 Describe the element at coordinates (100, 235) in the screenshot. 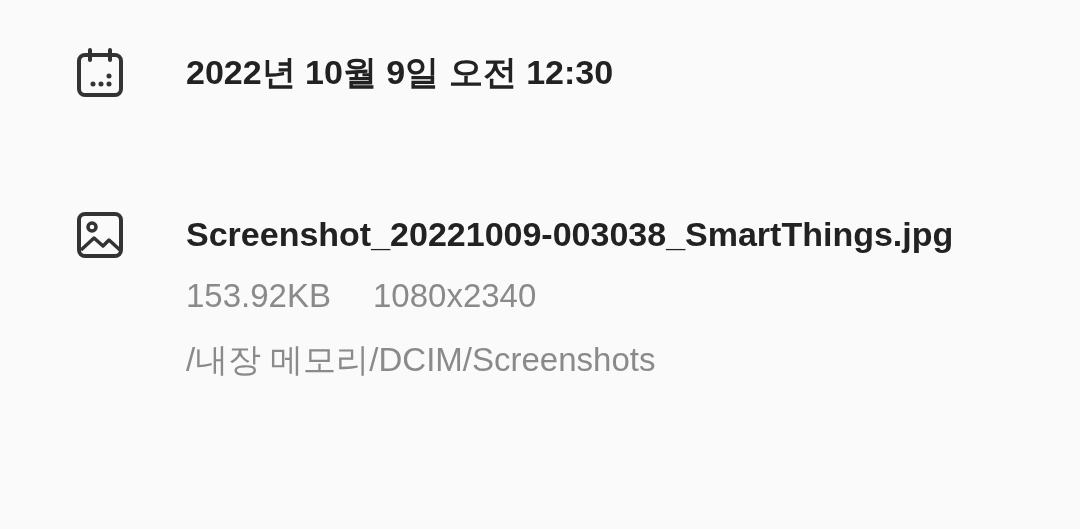

I see `image-icon` at that location.